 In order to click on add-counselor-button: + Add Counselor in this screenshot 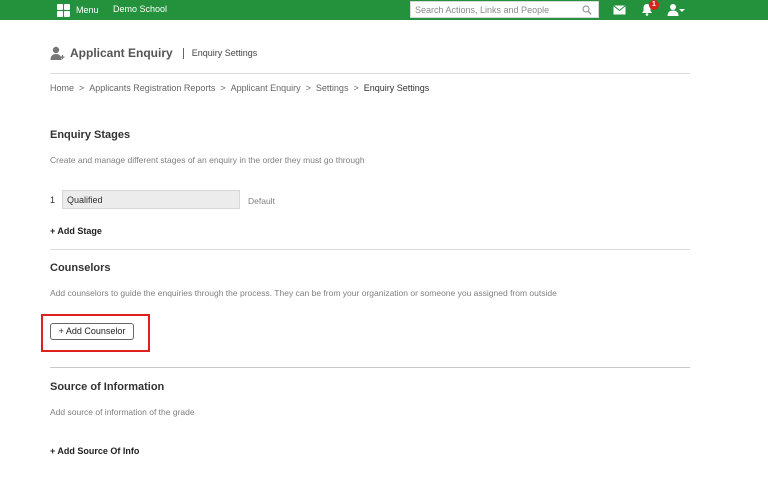, I will do `click(92, 331)`.